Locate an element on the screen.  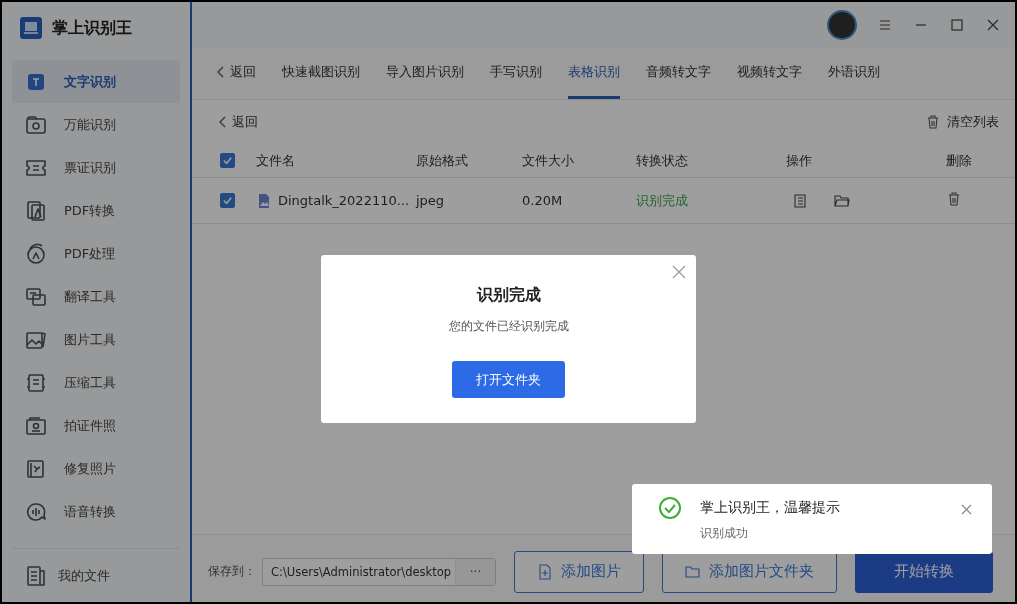
sidebar-item: PDF转换 is located at coordinates (96, 210).